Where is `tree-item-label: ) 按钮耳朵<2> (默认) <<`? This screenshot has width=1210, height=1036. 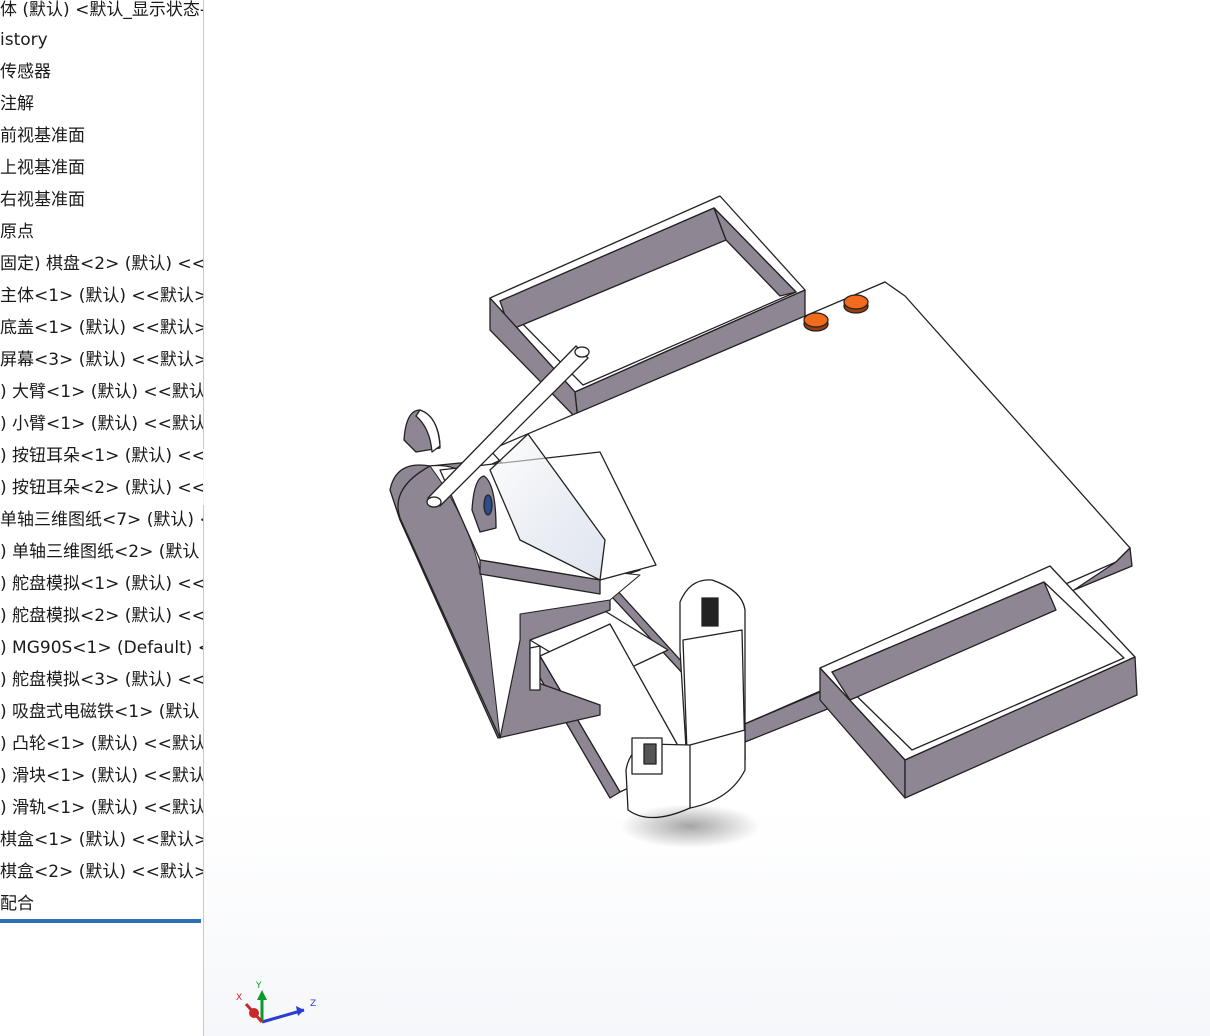 tree-item-label: ) 按钮耳朵<2> (默认) << is located at coordinates (102, 488).